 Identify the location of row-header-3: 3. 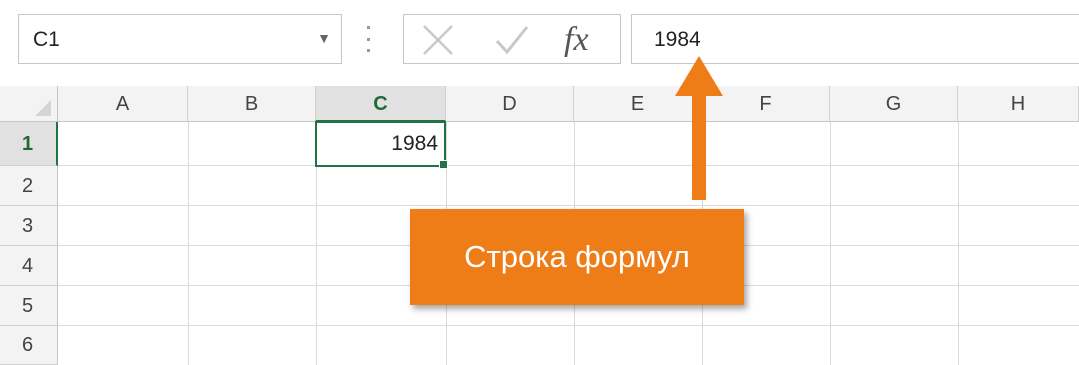
(29, 226).